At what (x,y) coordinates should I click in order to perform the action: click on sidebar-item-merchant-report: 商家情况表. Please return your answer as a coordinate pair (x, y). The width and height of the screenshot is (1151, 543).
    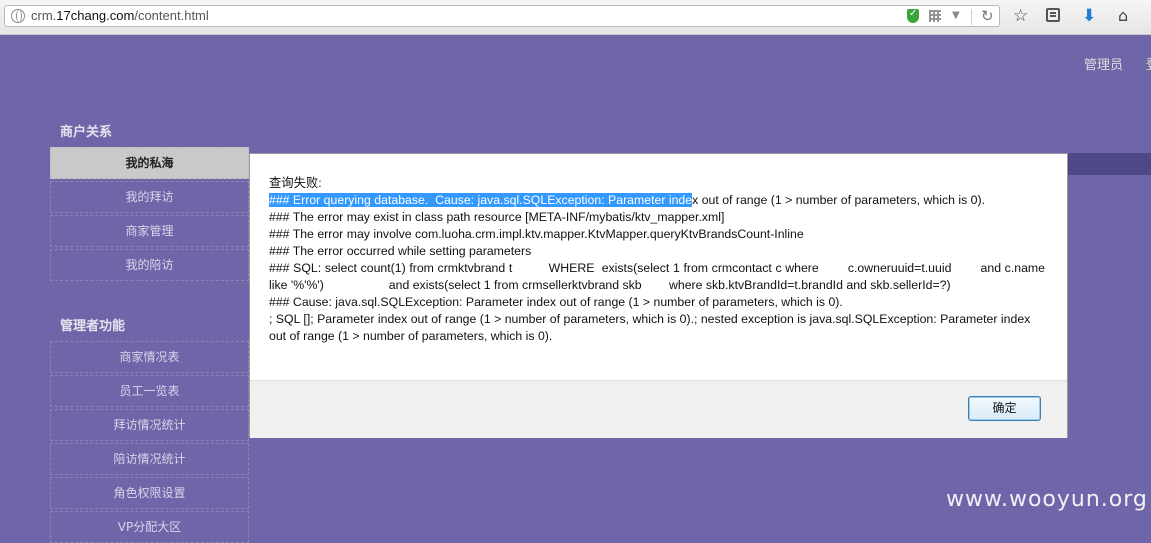
    Looking at the image, I should click on (149, 357).